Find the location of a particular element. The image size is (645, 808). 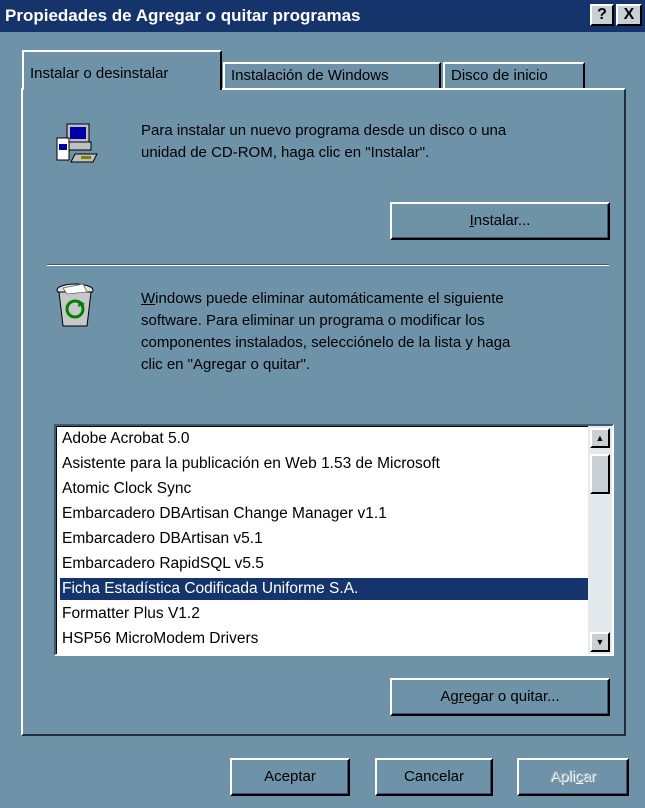

list-item: Formatter Plus V1.2 is located at coordinates (324, 614).